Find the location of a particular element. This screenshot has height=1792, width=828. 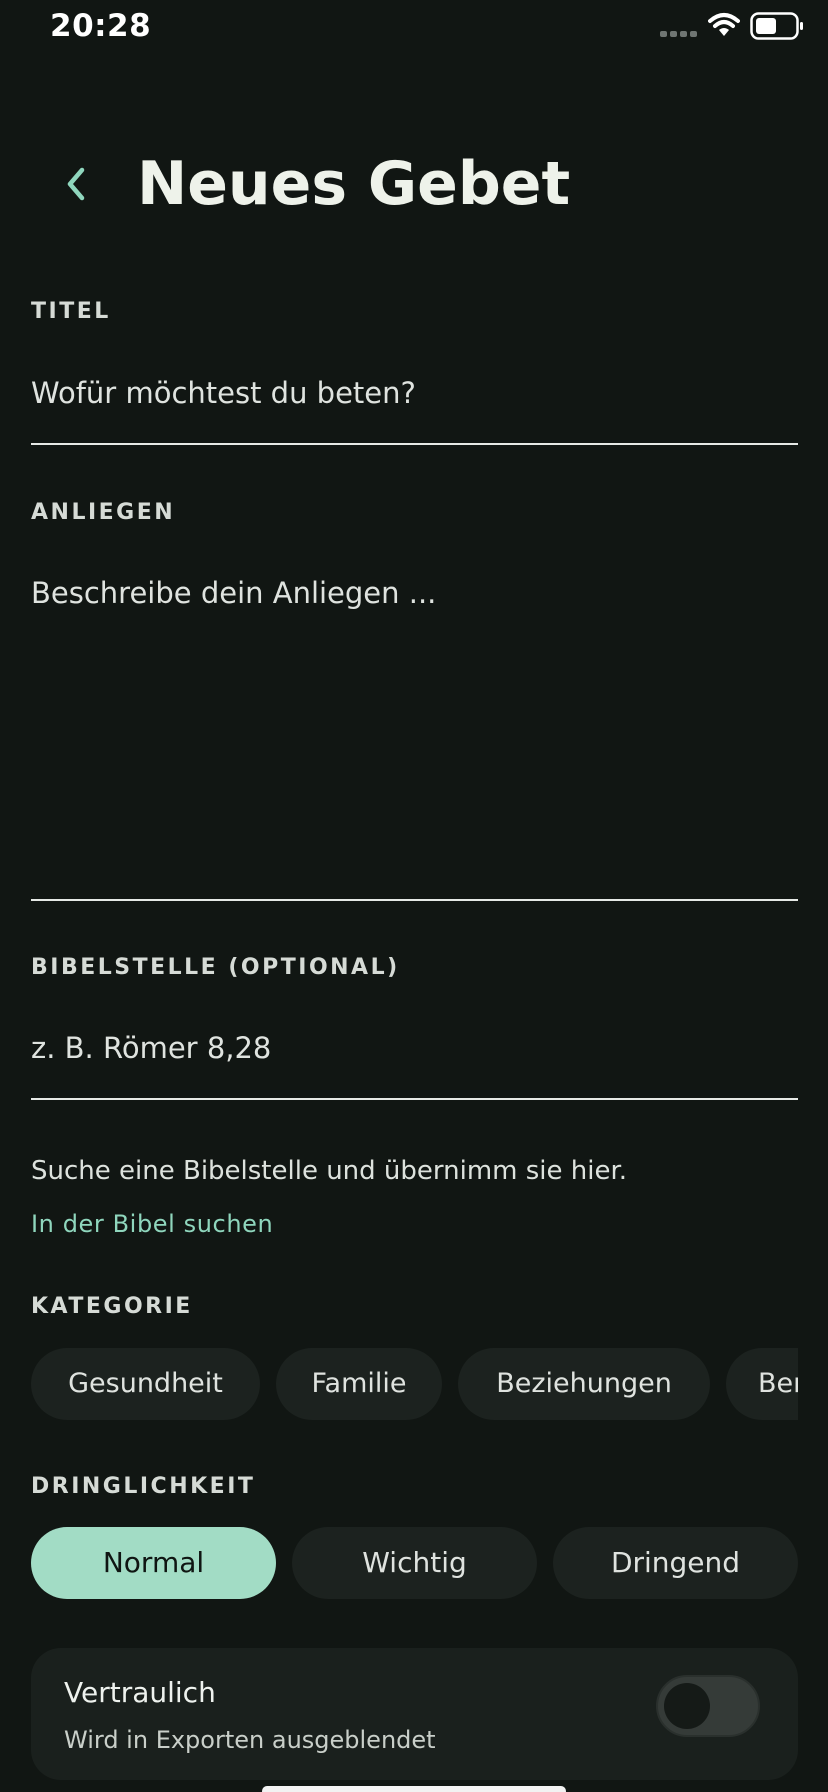

chevron-left-icon is located at coordinates (76, 184).